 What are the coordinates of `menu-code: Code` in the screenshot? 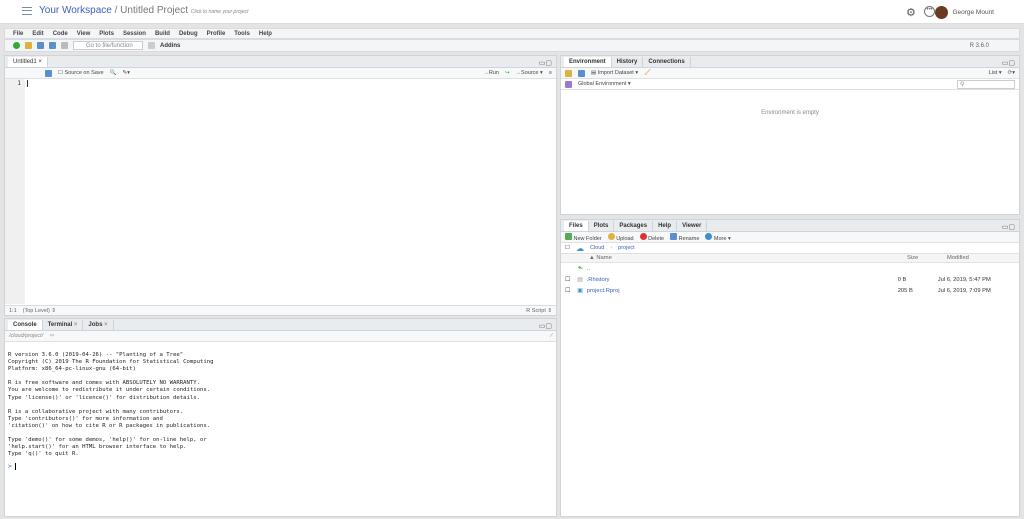 It's located at (60, 34).